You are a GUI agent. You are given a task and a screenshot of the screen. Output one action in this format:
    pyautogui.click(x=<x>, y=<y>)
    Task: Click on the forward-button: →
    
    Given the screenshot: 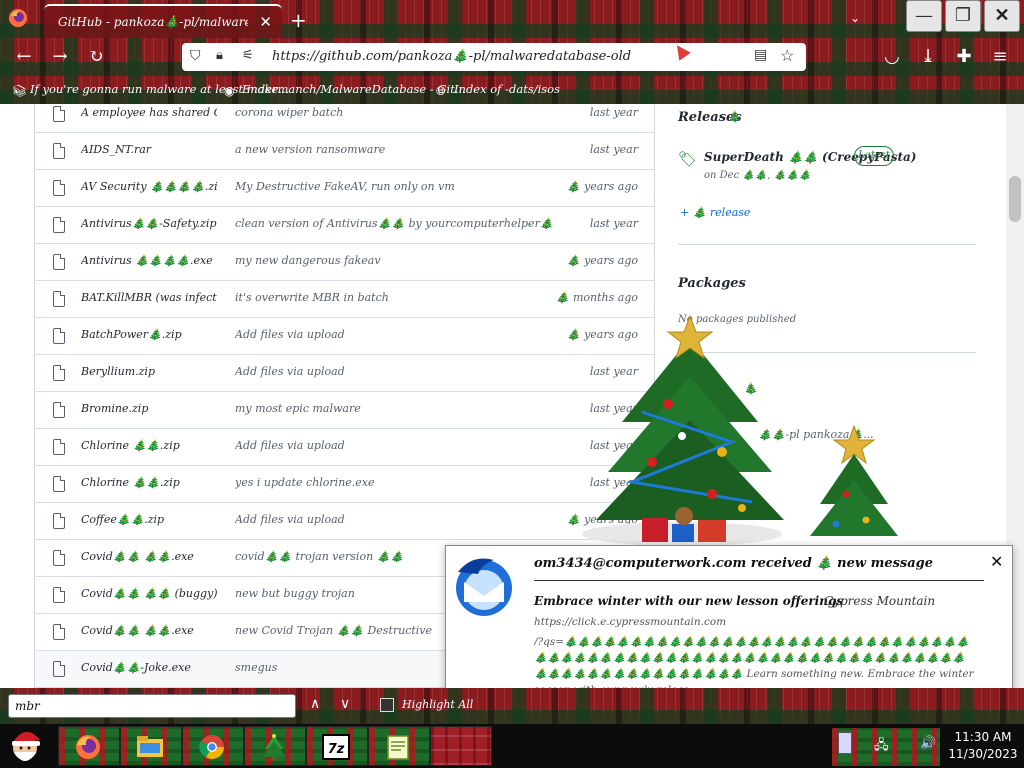 What is the action you would take?
    pyautogui.click(x=60, y=56)
    